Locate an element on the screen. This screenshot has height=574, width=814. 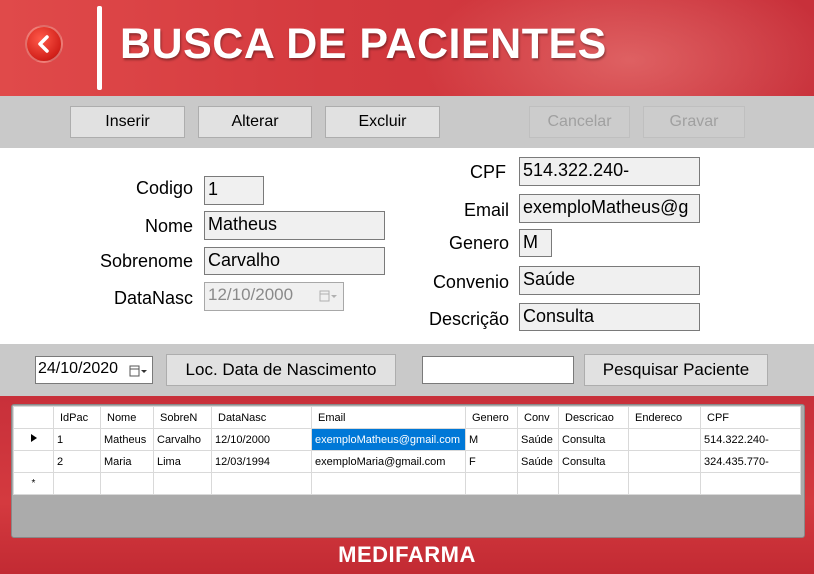
cell: M is located at coordinates (491, 439).